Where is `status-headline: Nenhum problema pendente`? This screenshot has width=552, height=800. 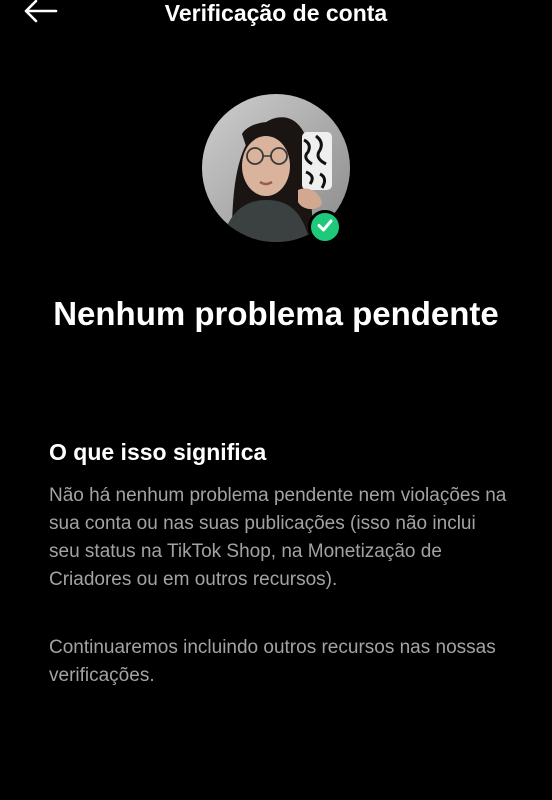 status-headline: Nenhum problema pendente is located at coordinates (276, 313).